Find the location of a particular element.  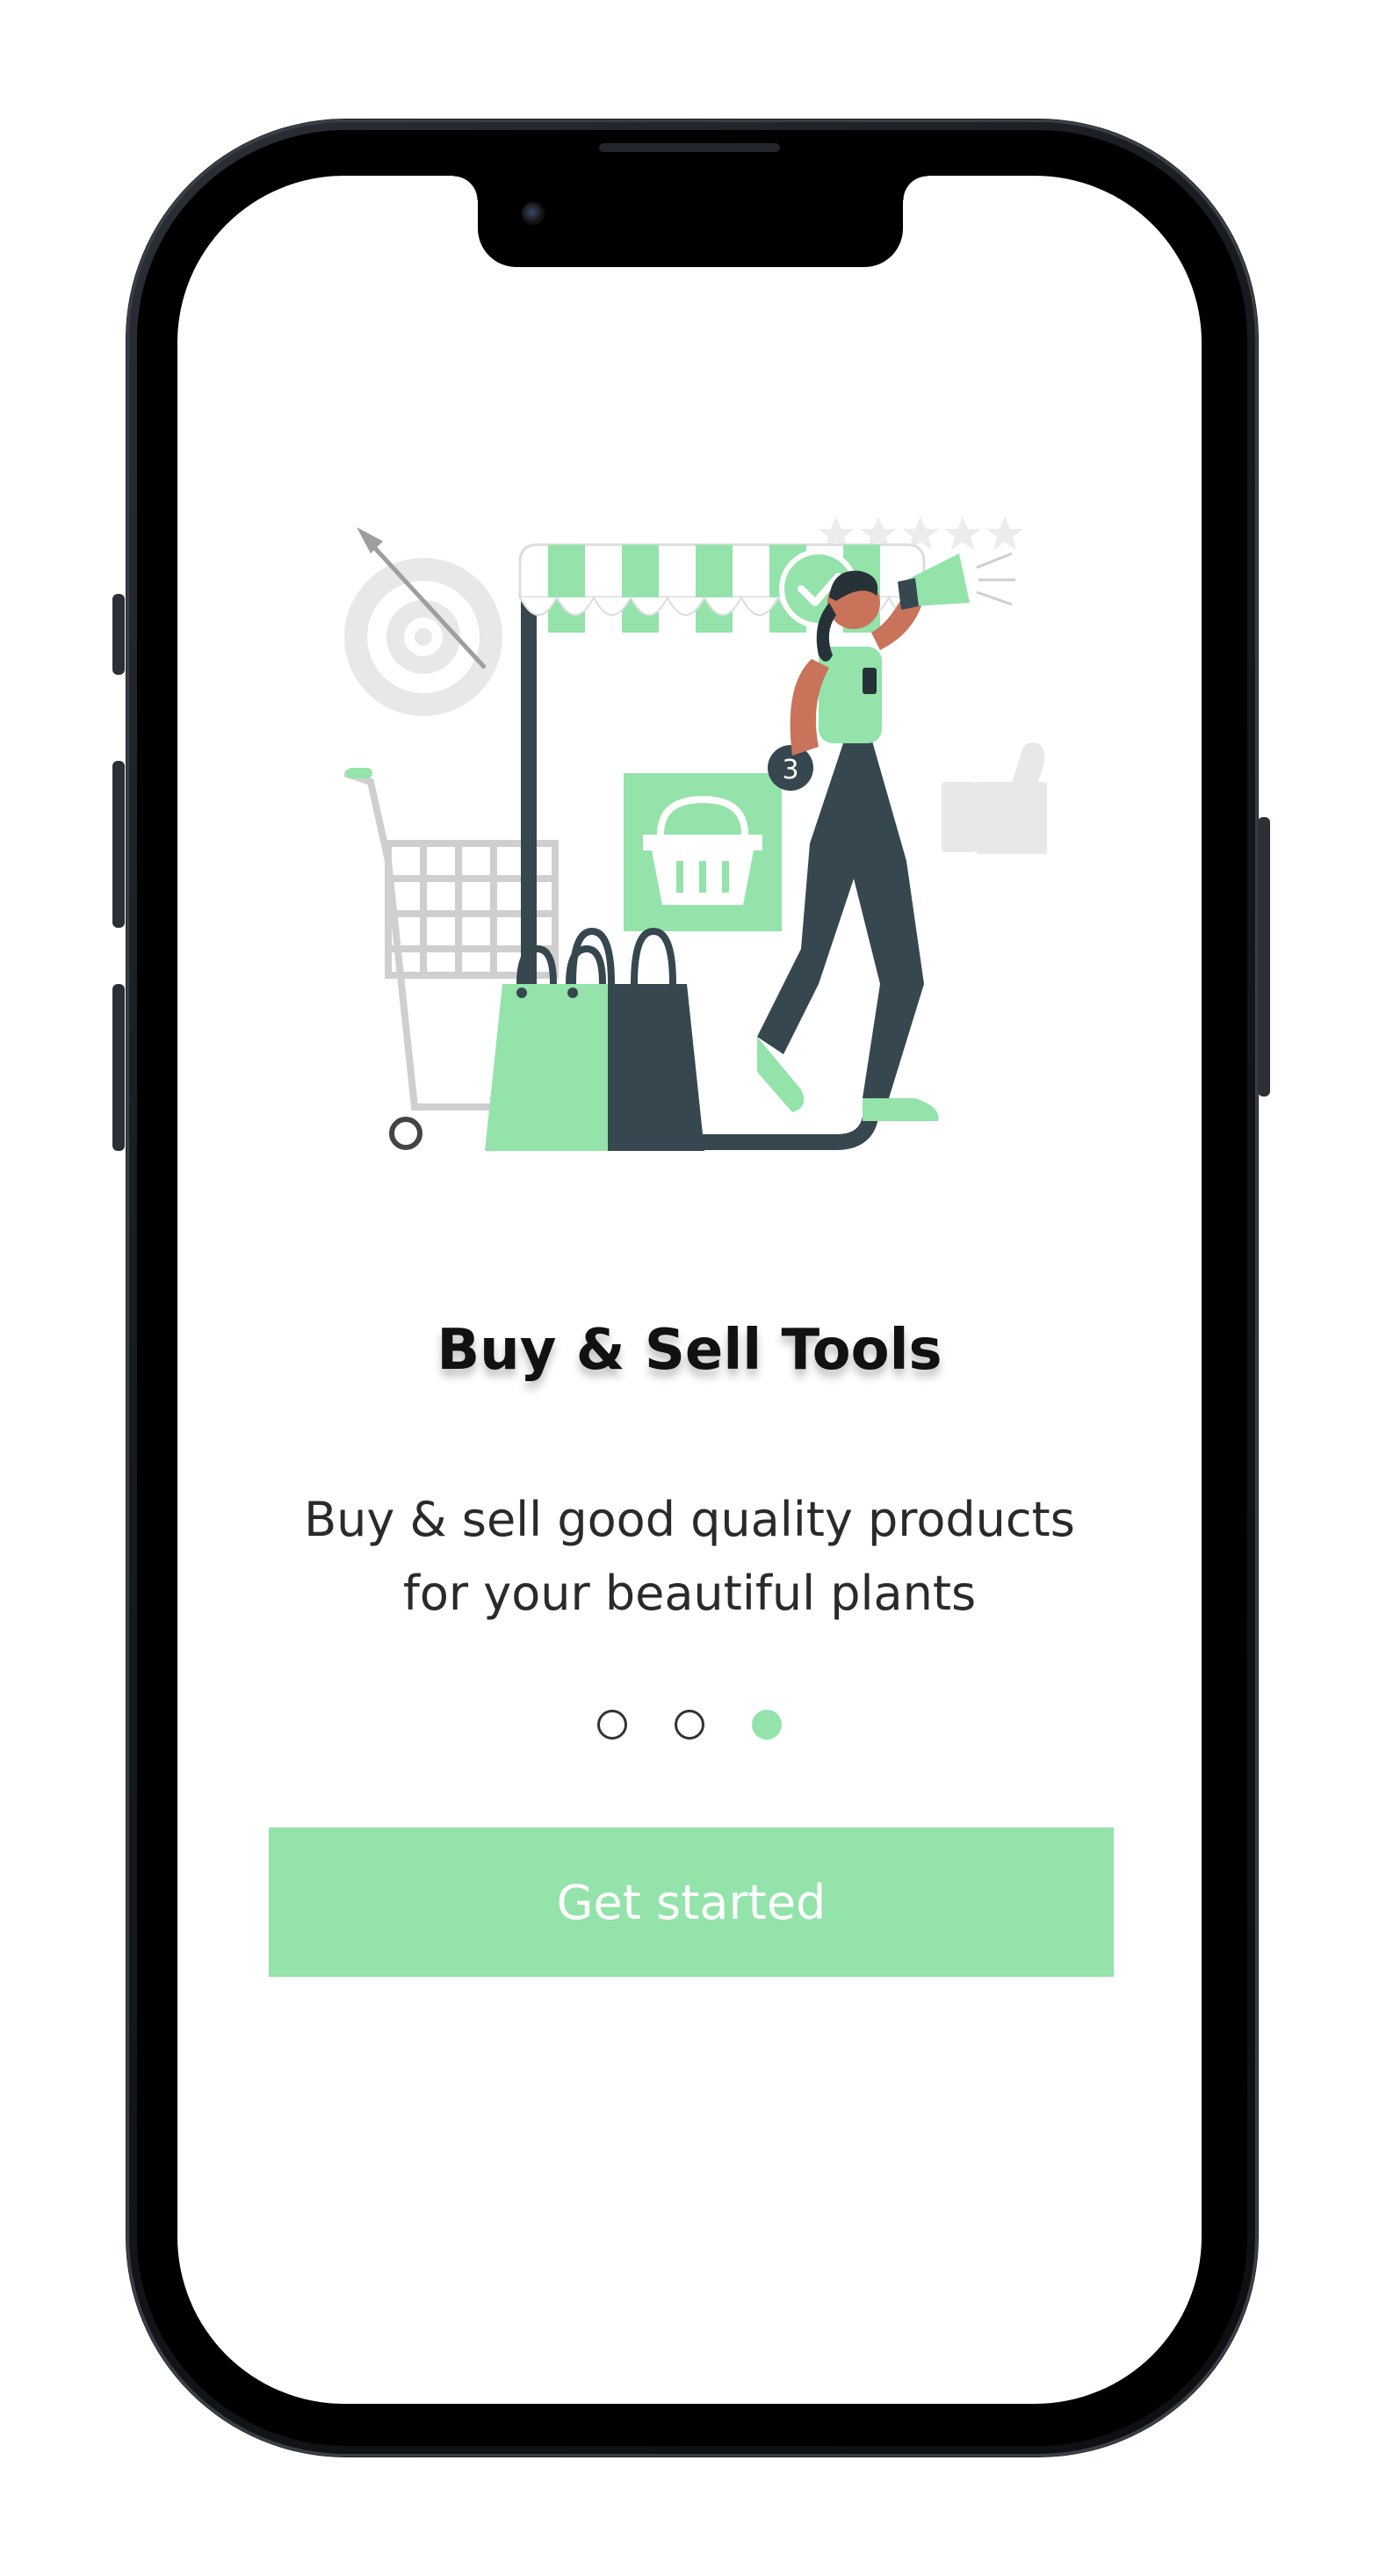

shopping-bags is located at coordinates (594, 1039).